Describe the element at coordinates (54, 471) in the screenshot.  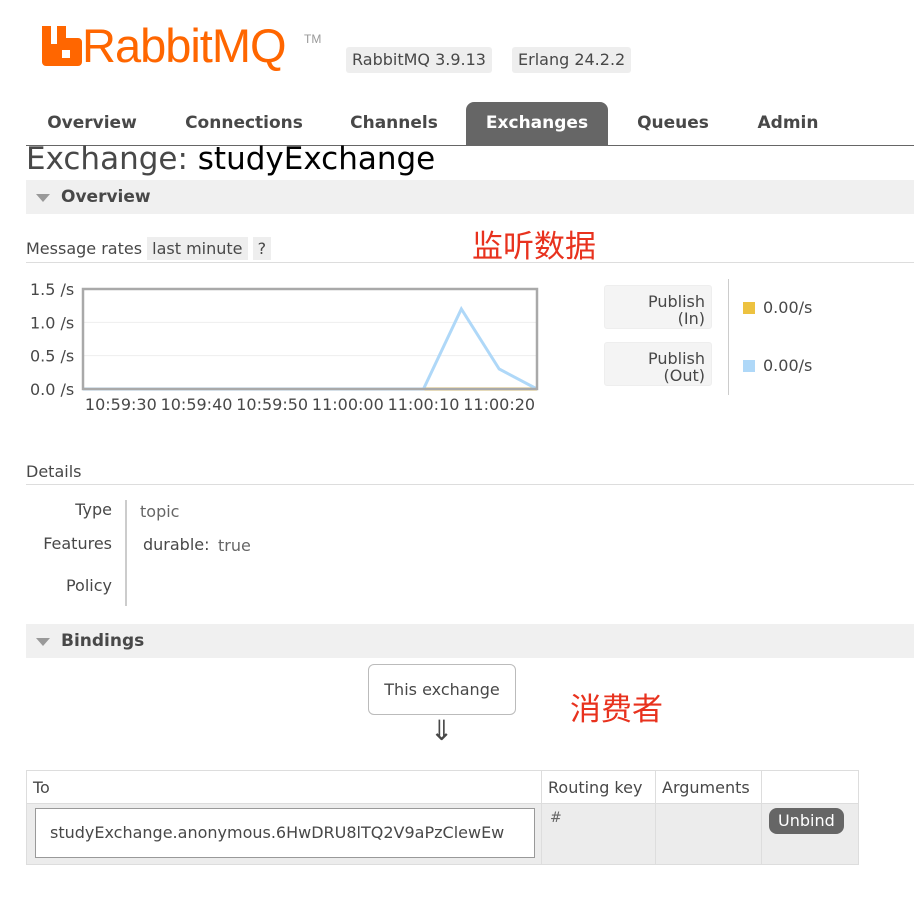
I see `details-heading: Details` at that location.